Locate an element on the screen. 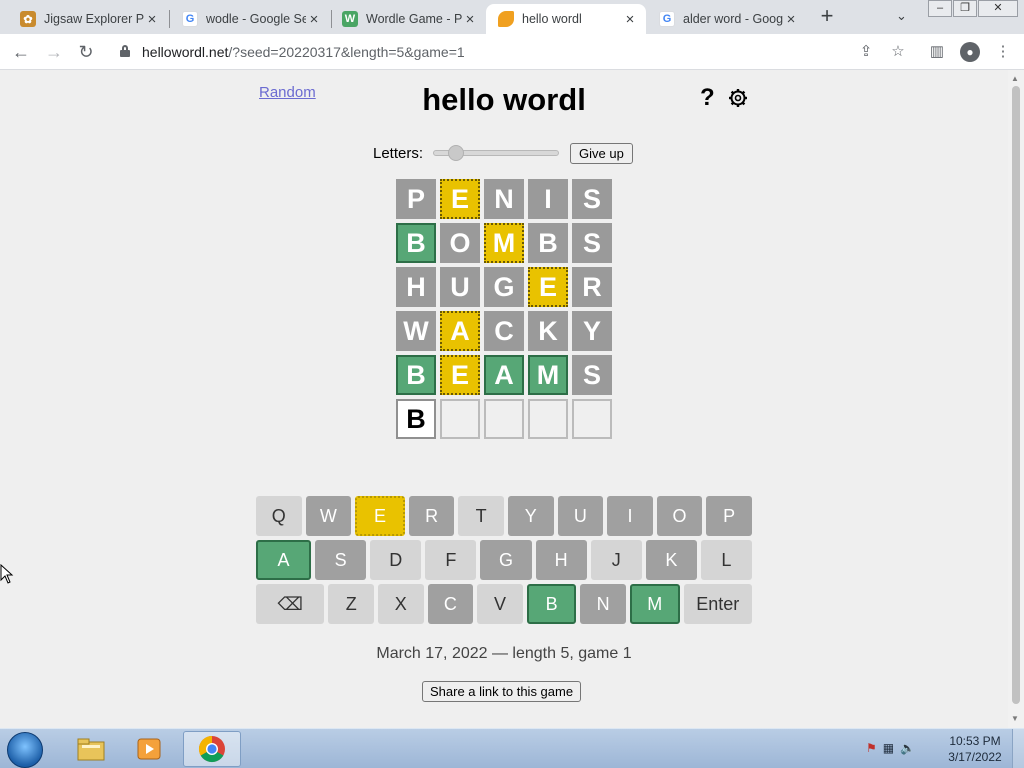 The width and height of the screenshot is (1024, 768). key-v: V is located at coordinates (500, 604).